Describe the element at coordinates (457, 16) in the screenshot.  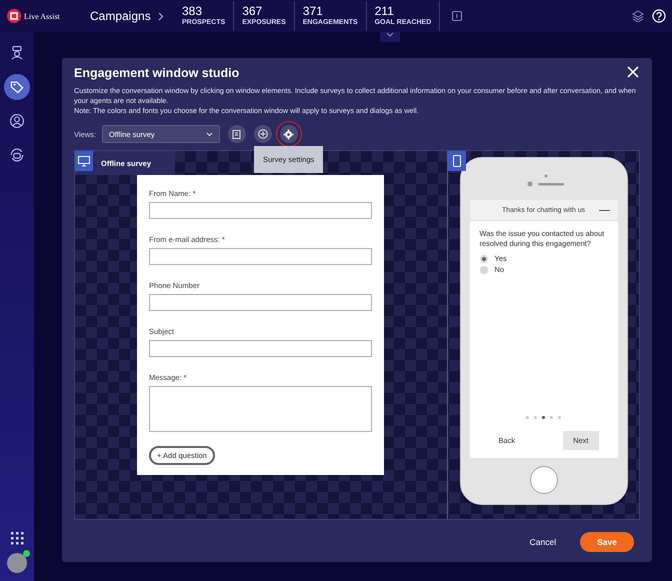
I see `info-icon` at that location.